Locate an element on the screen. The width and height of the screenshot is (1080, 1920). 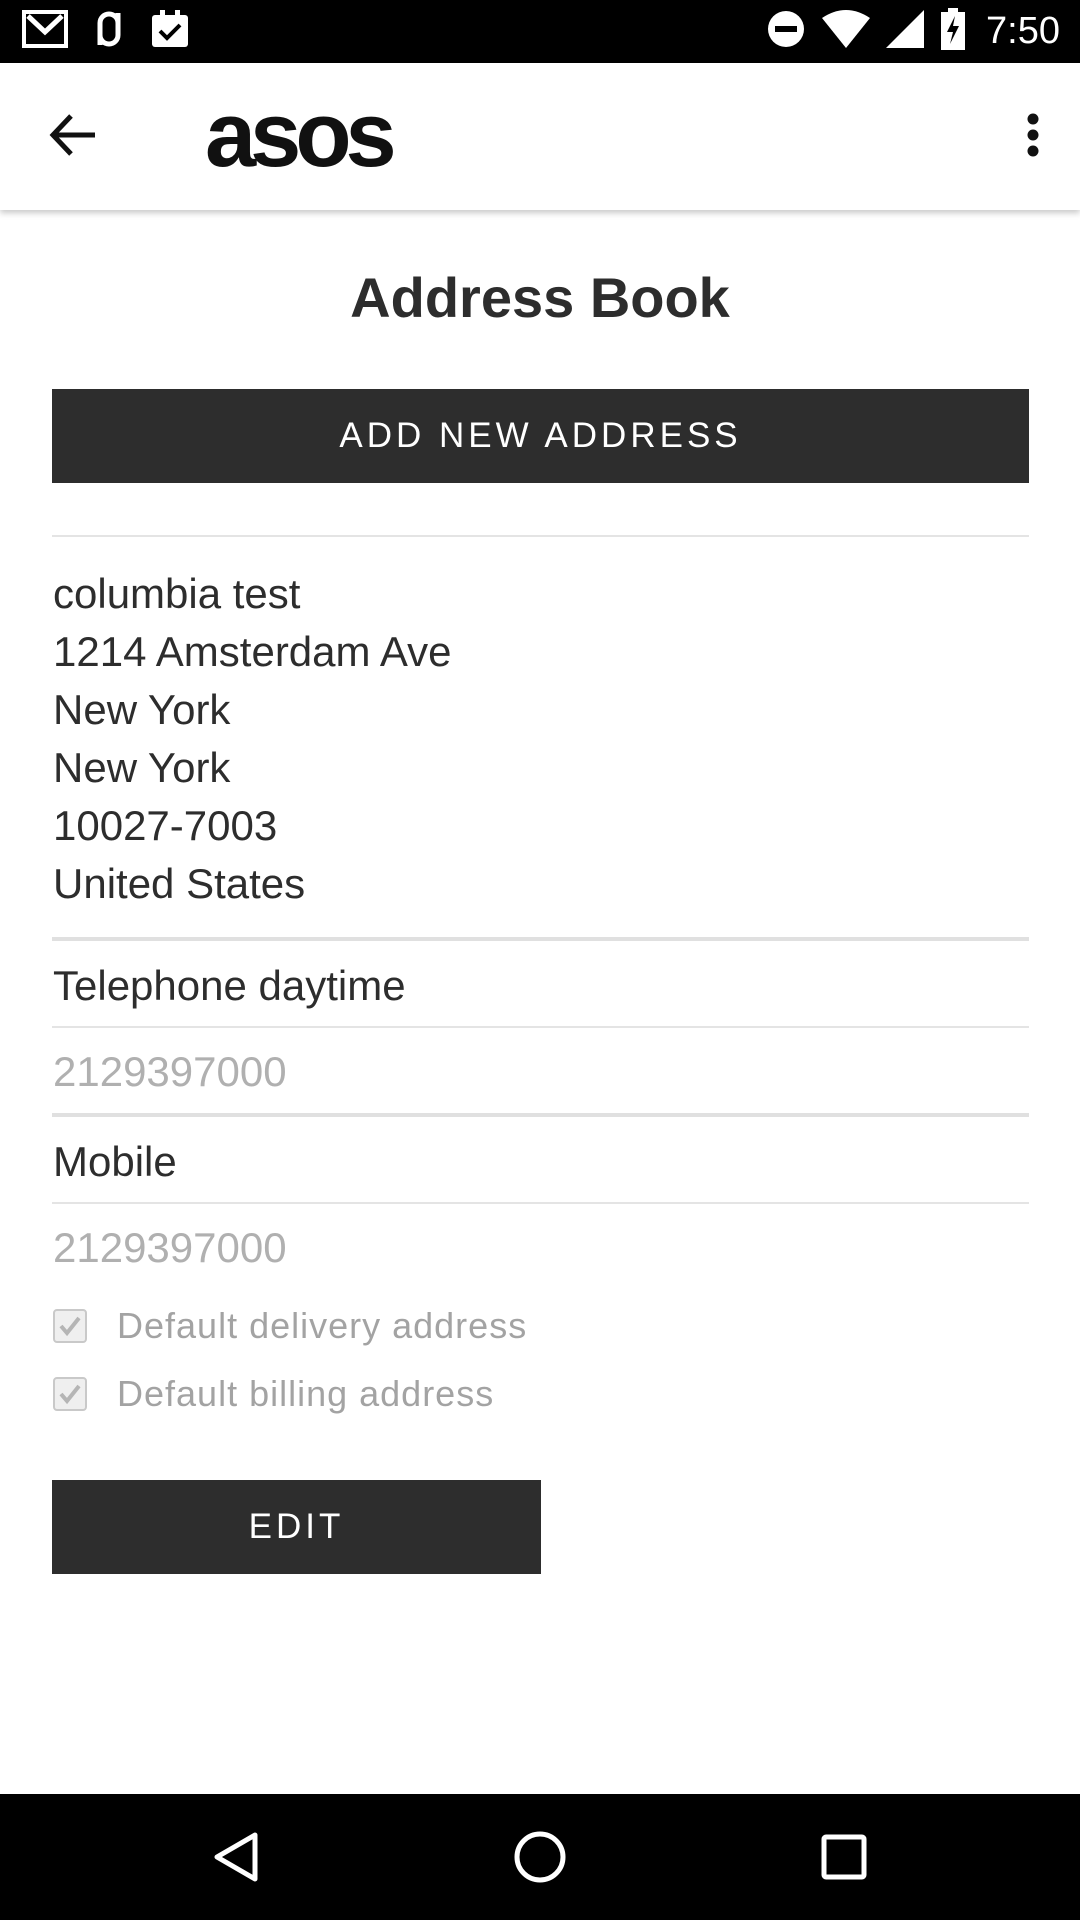
address-state: New York is located at coordinates (142, 767).